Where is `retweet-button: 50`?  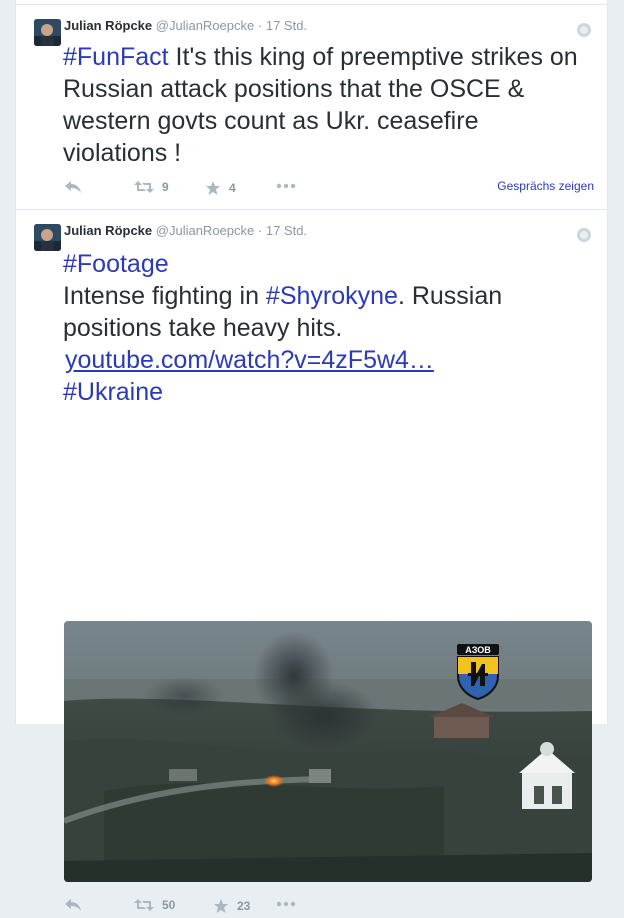 retweet-button: 50 is located at coordinates (154, 905).